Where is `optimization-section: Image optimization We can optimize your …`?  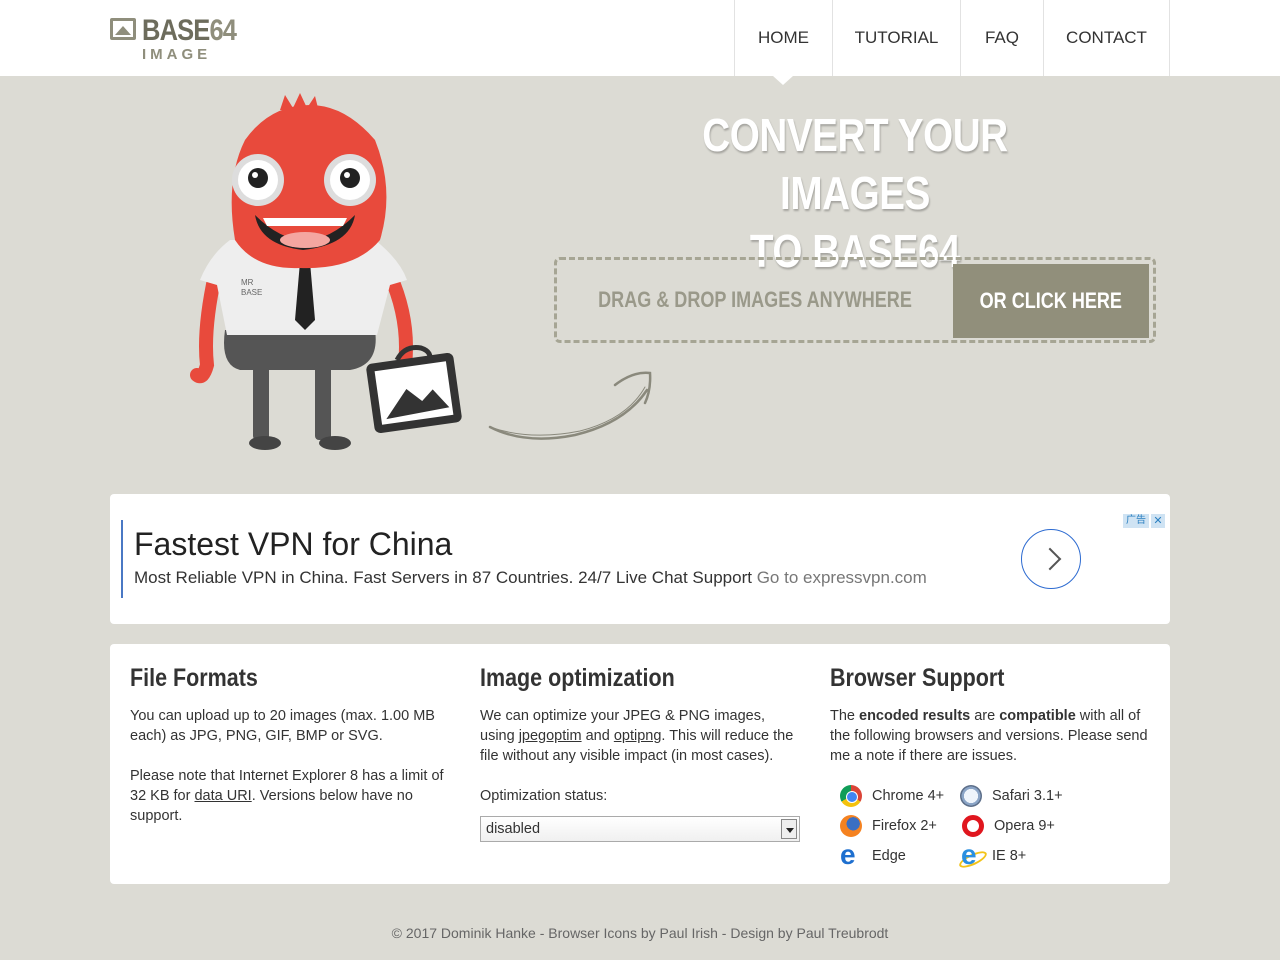
optimization-section: Image optimization We can optimize your … is located at coordinates (640, 752).